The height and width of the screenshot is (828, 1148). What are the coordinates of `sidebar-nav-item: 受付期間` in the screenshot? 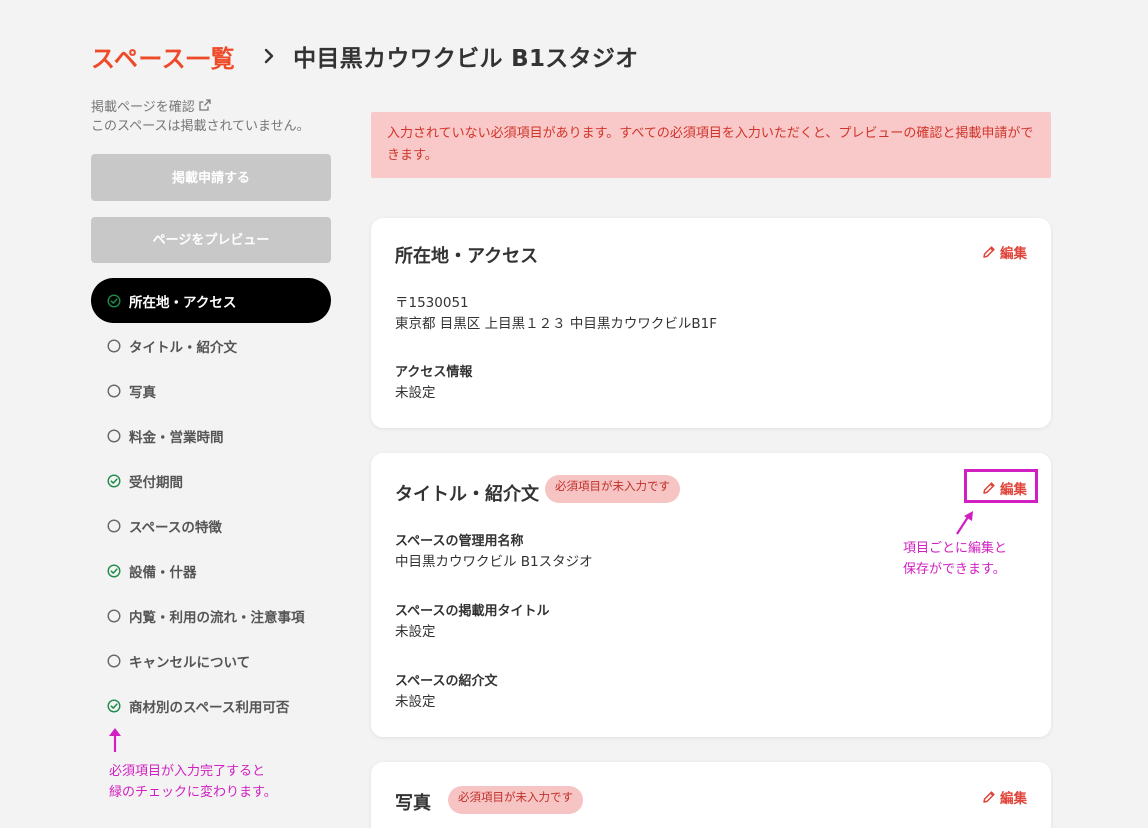 It's located at (211, 480).